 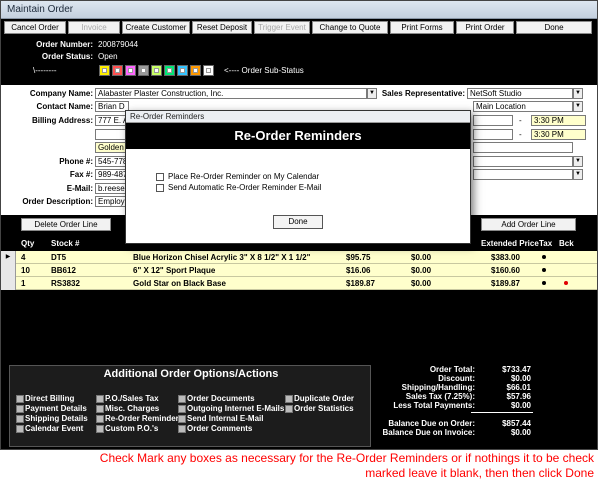 What do you see at coordinates (45, 70) in the screenshot?
I see `sub-status-lead: \--------` at bounding box center [45, 70].